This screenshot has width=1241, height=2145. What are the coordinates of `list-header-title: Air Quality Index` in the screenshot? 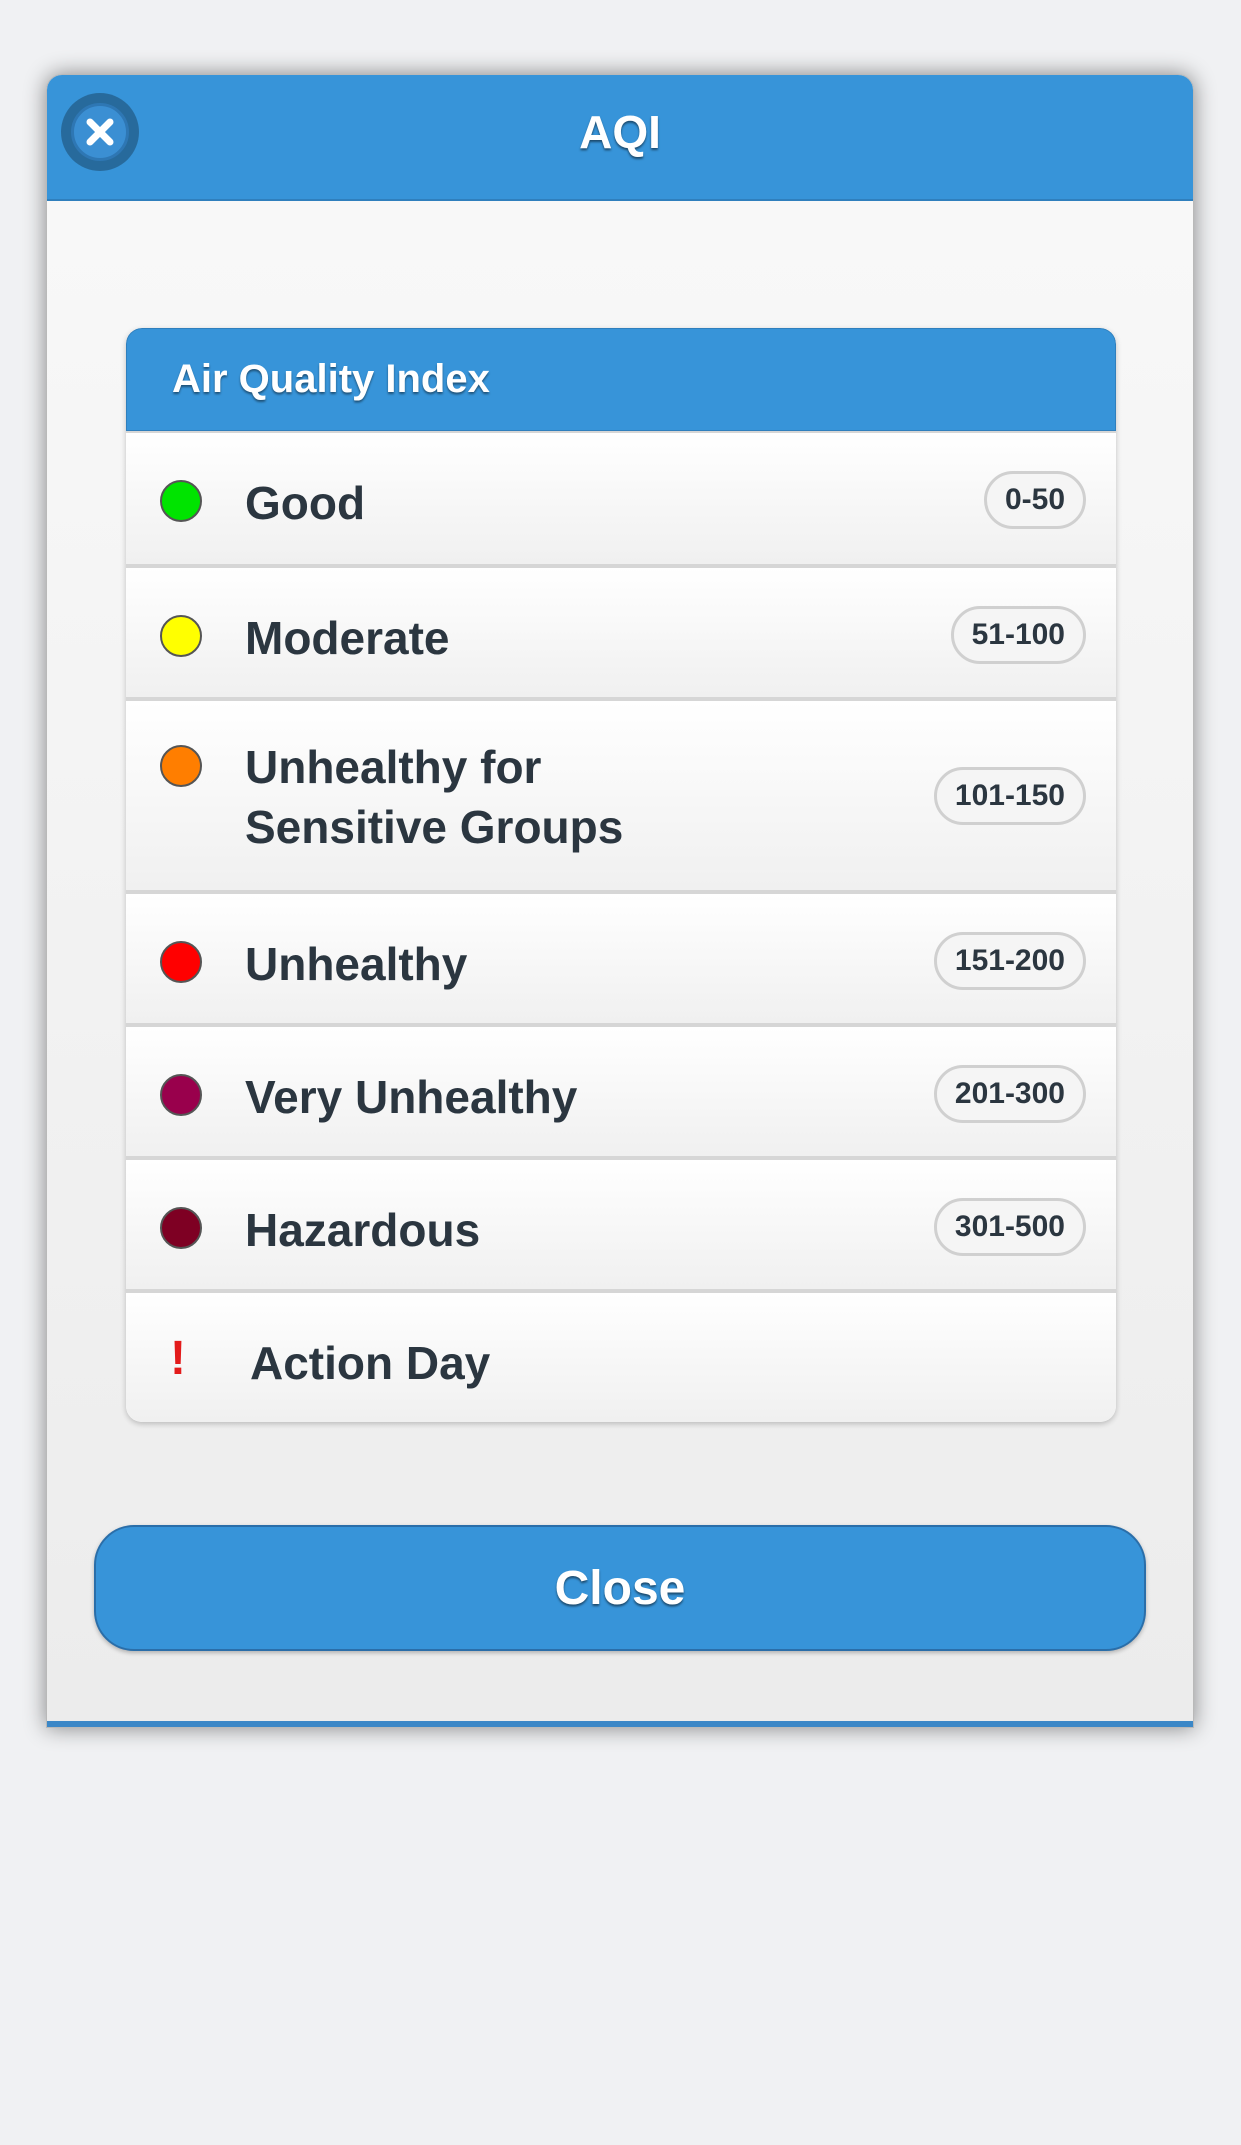 It's located at (331, 379).